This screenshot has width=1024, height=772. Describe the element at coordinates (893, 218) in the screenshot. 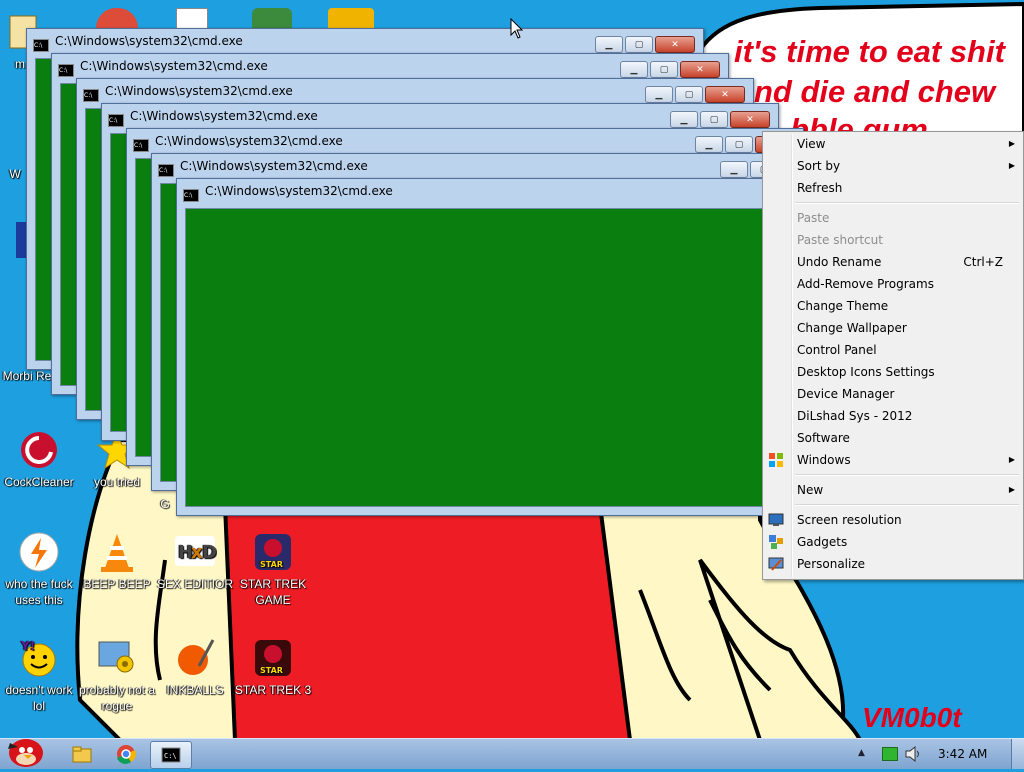

I see `menu-item-paste: Paste` at that location.